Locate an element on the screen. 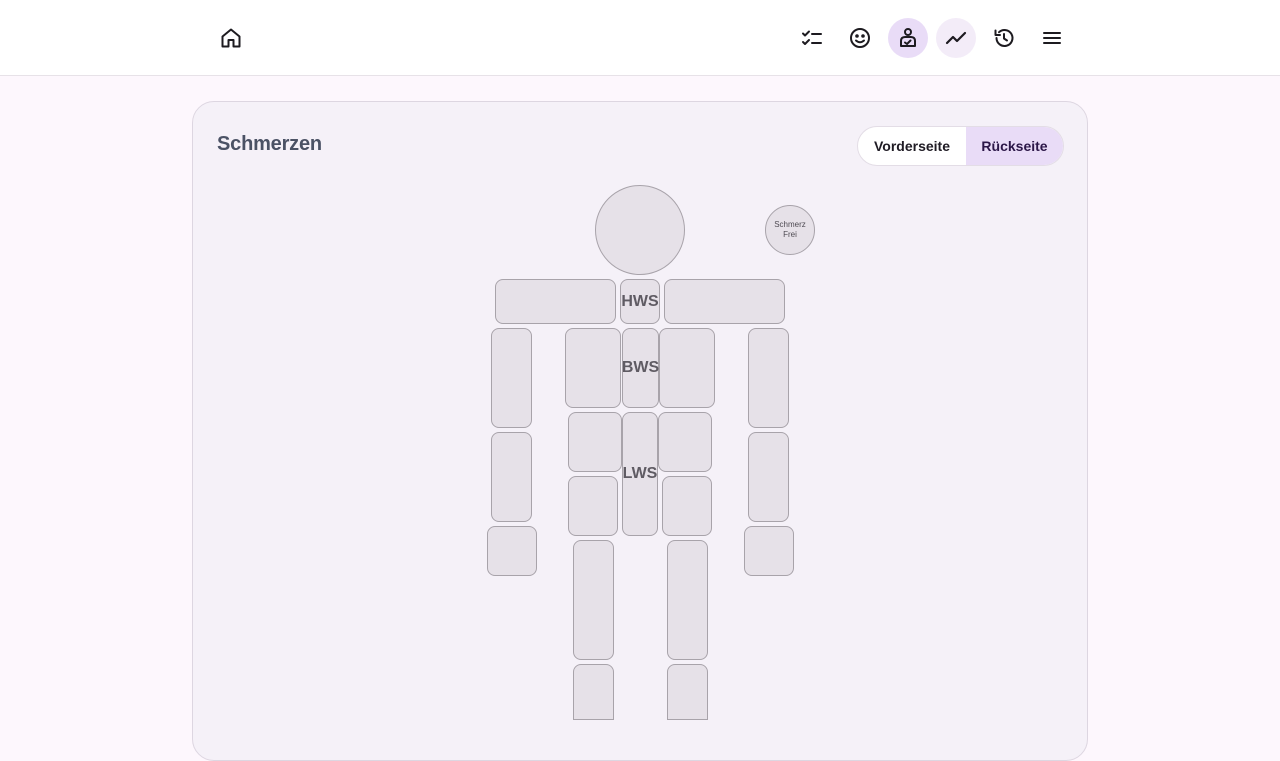 The width and height of the screenshot is (1280, 761). body-part-left-shoulder is located at coordinates (555, 301).